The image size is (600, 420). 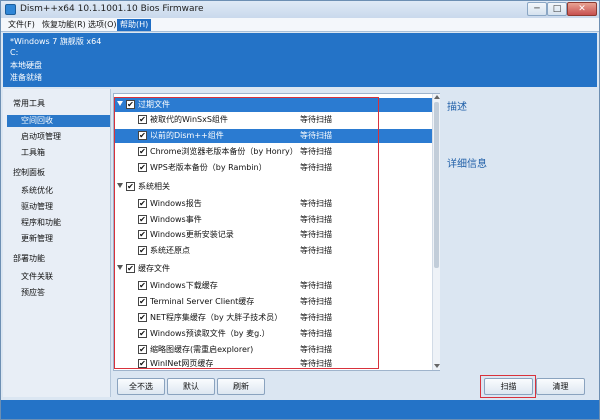 I want to click on clean-button: 清理, so click(x=560, y=386).